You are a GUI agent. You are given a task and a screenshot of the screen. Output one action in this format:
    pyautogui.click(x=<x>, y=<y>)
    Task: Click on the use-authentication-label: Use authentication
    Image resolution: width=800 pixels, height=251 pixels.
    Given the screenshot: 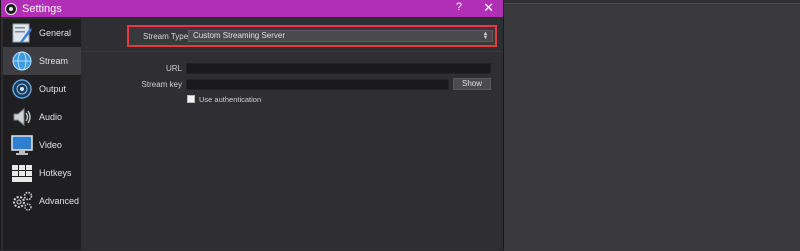 What is the action you would take?
    pyautogui.click(x=230, y=99)
    